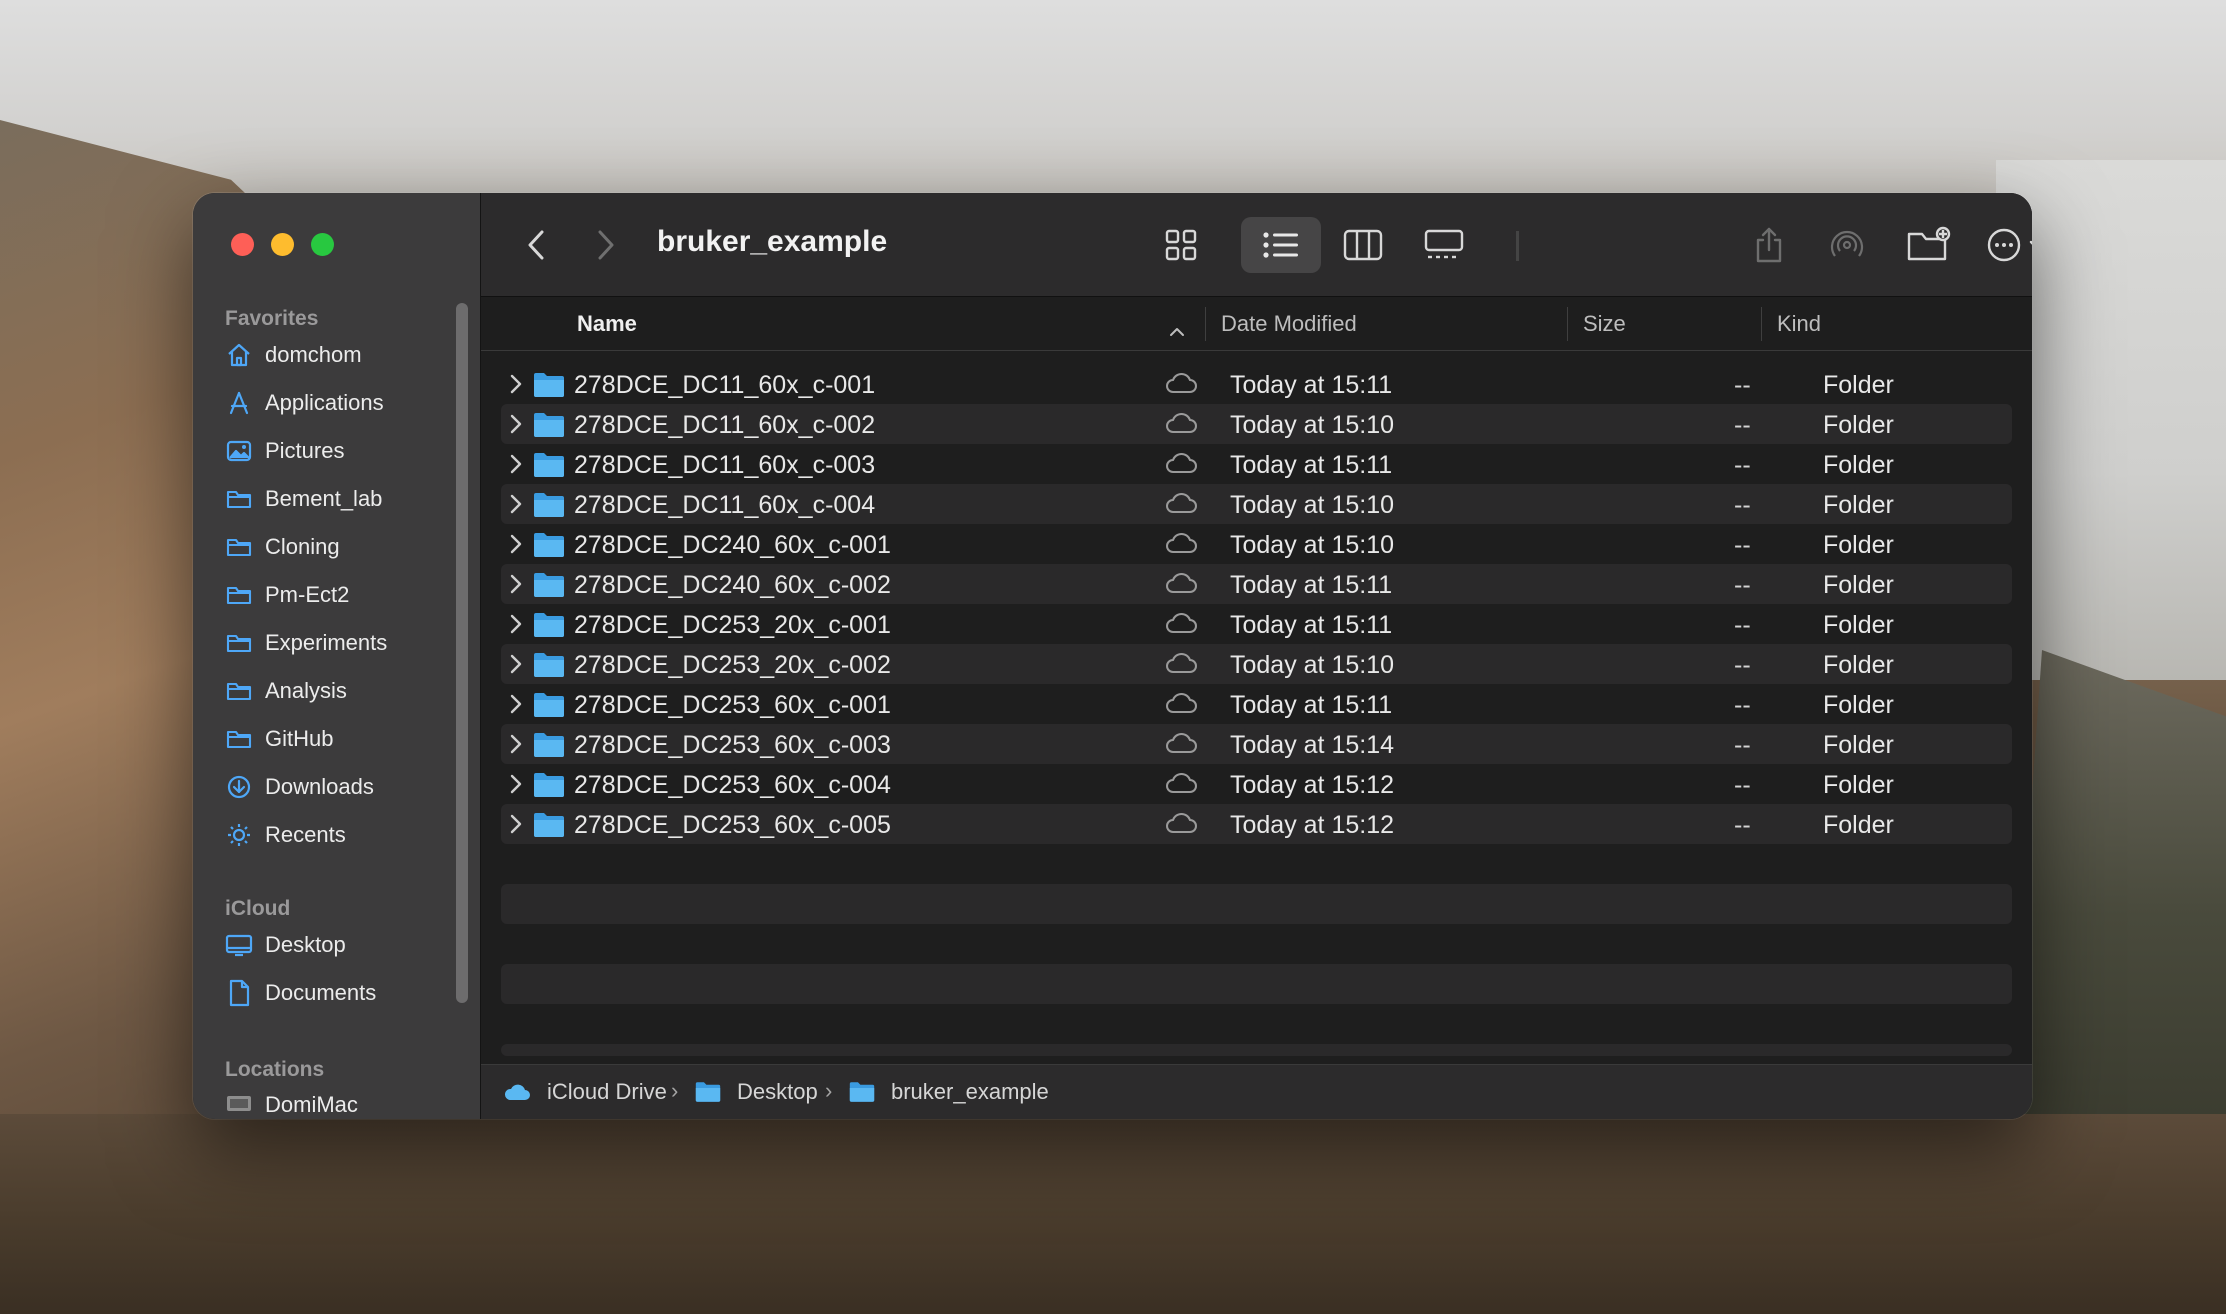  What do you see at coordinates (1799, 324) in the screenshot?
I see `column-kind-header: Kind` at bounding box center [1799, 324].